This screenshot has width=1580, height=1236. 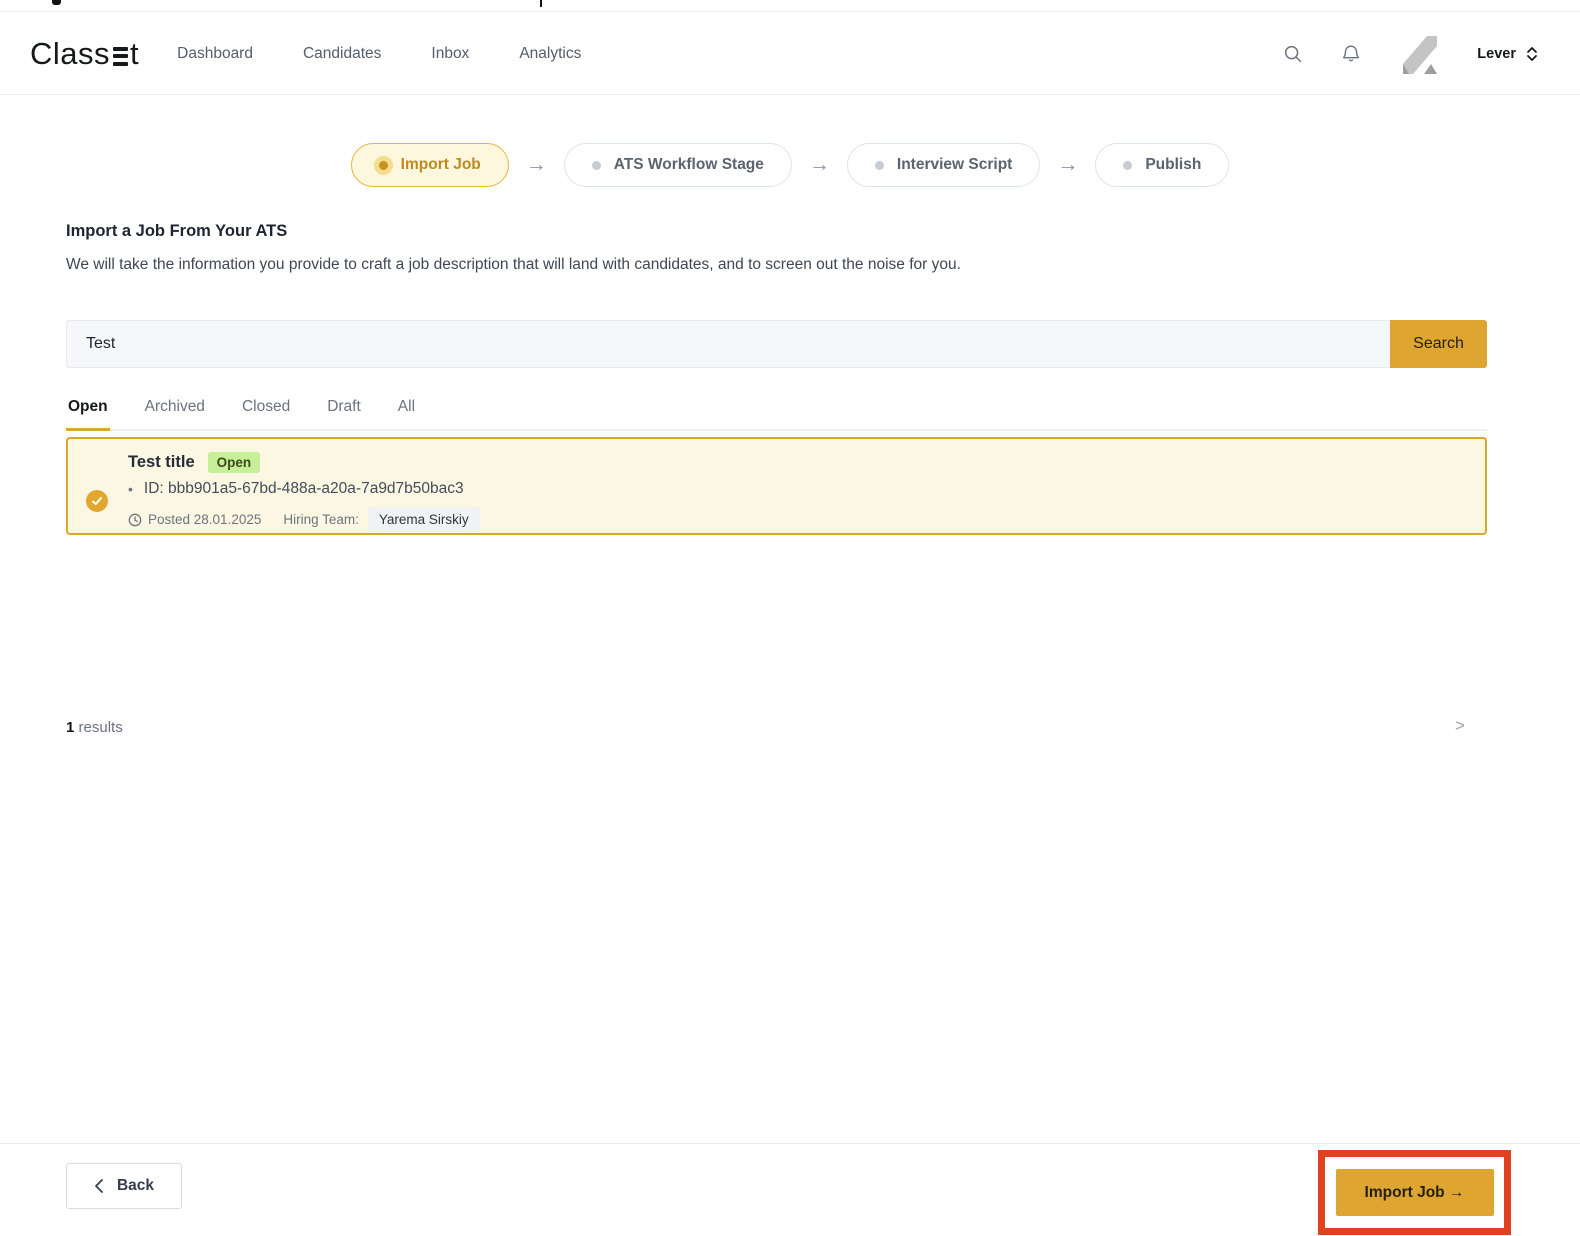 I want to click on hiring-team-chip: Yarema Sirskiy, so click(x=423, y=519).